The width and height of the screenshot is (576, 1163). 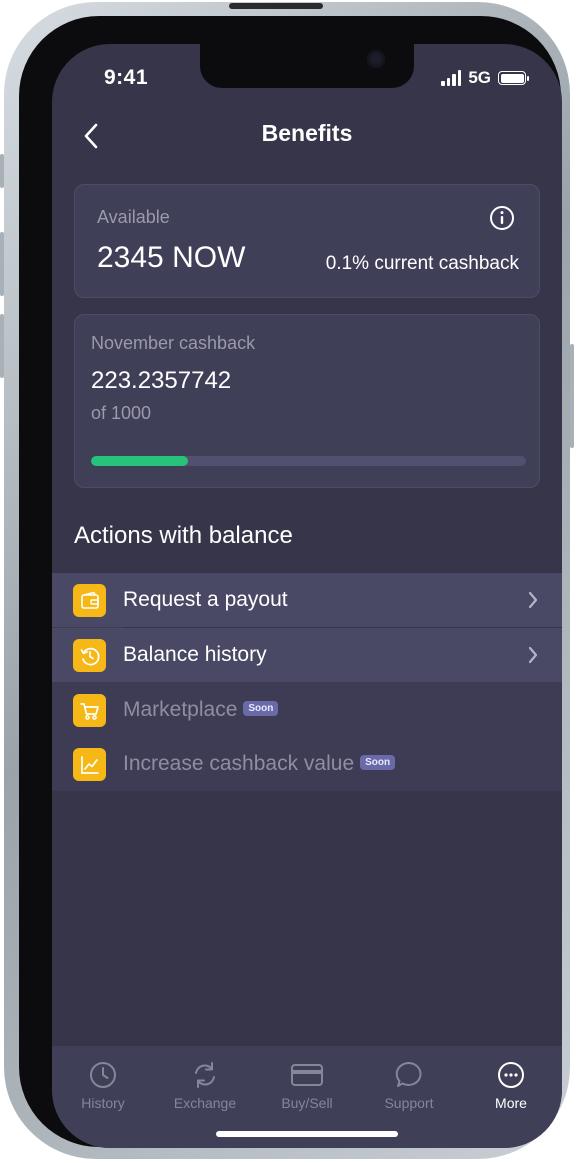 I want to click on history-icon, so click(x=89, y=655).